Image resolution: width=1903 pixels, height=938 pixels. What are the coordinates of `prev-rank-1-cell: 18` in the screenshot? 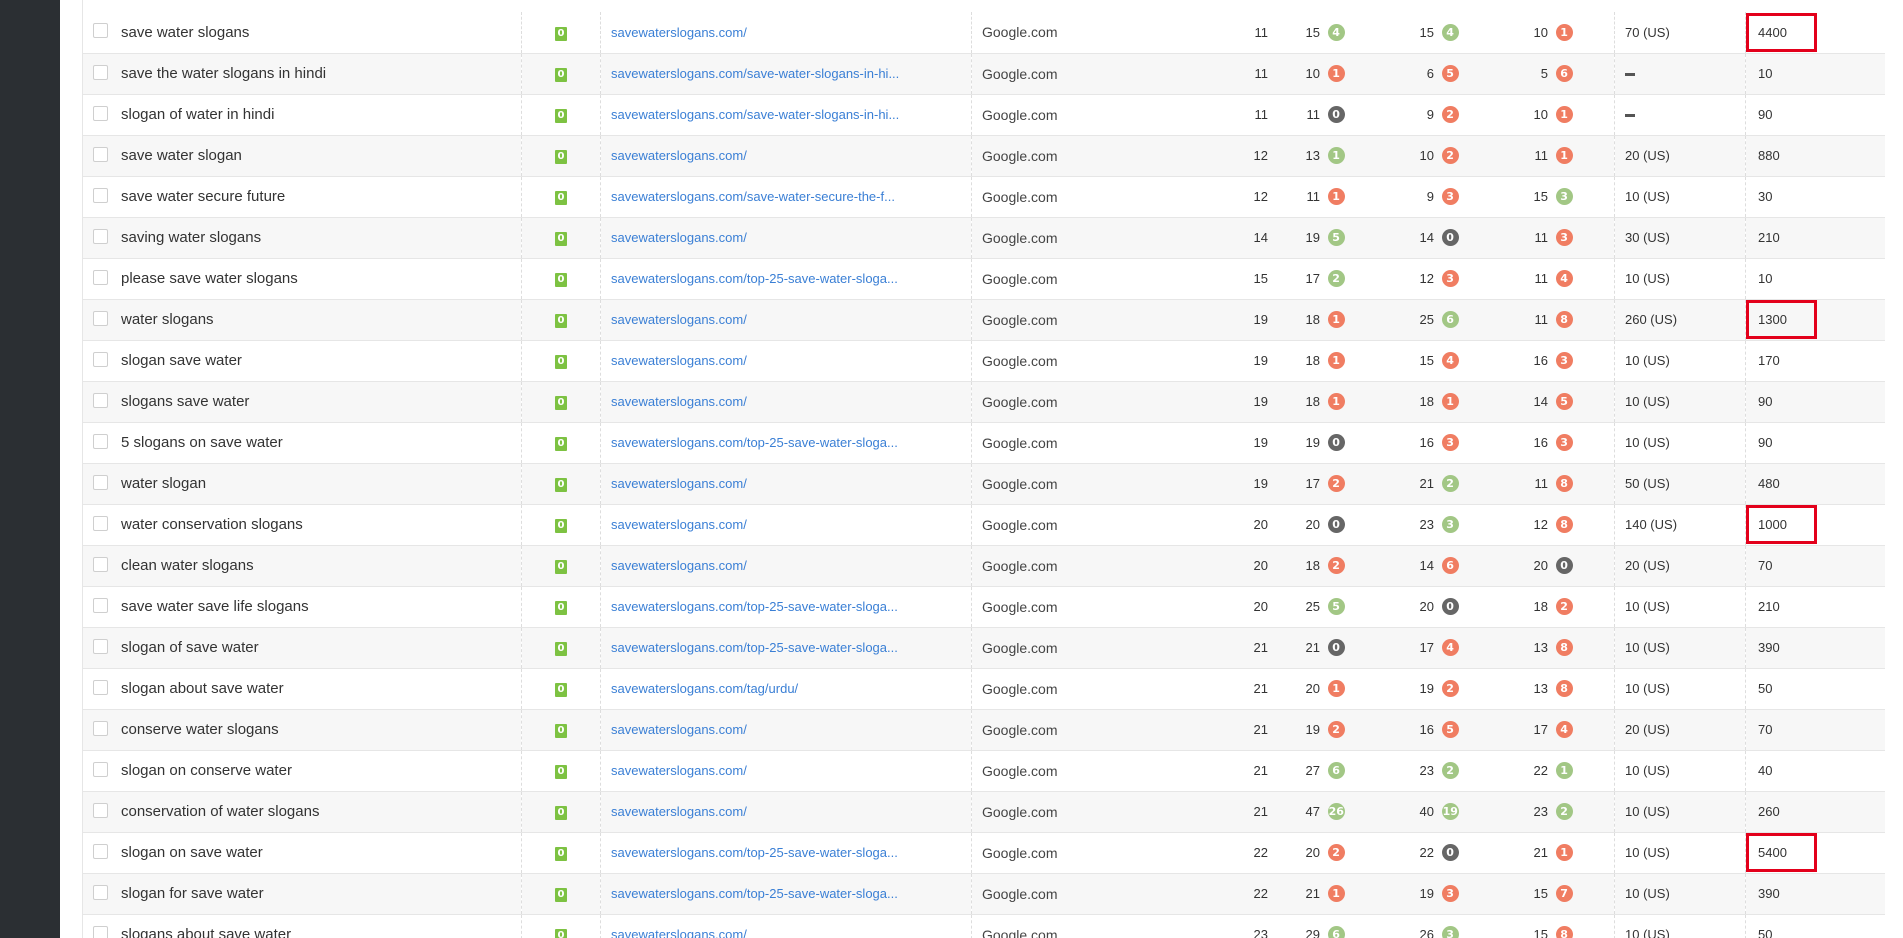 It's located at (1298, 320).